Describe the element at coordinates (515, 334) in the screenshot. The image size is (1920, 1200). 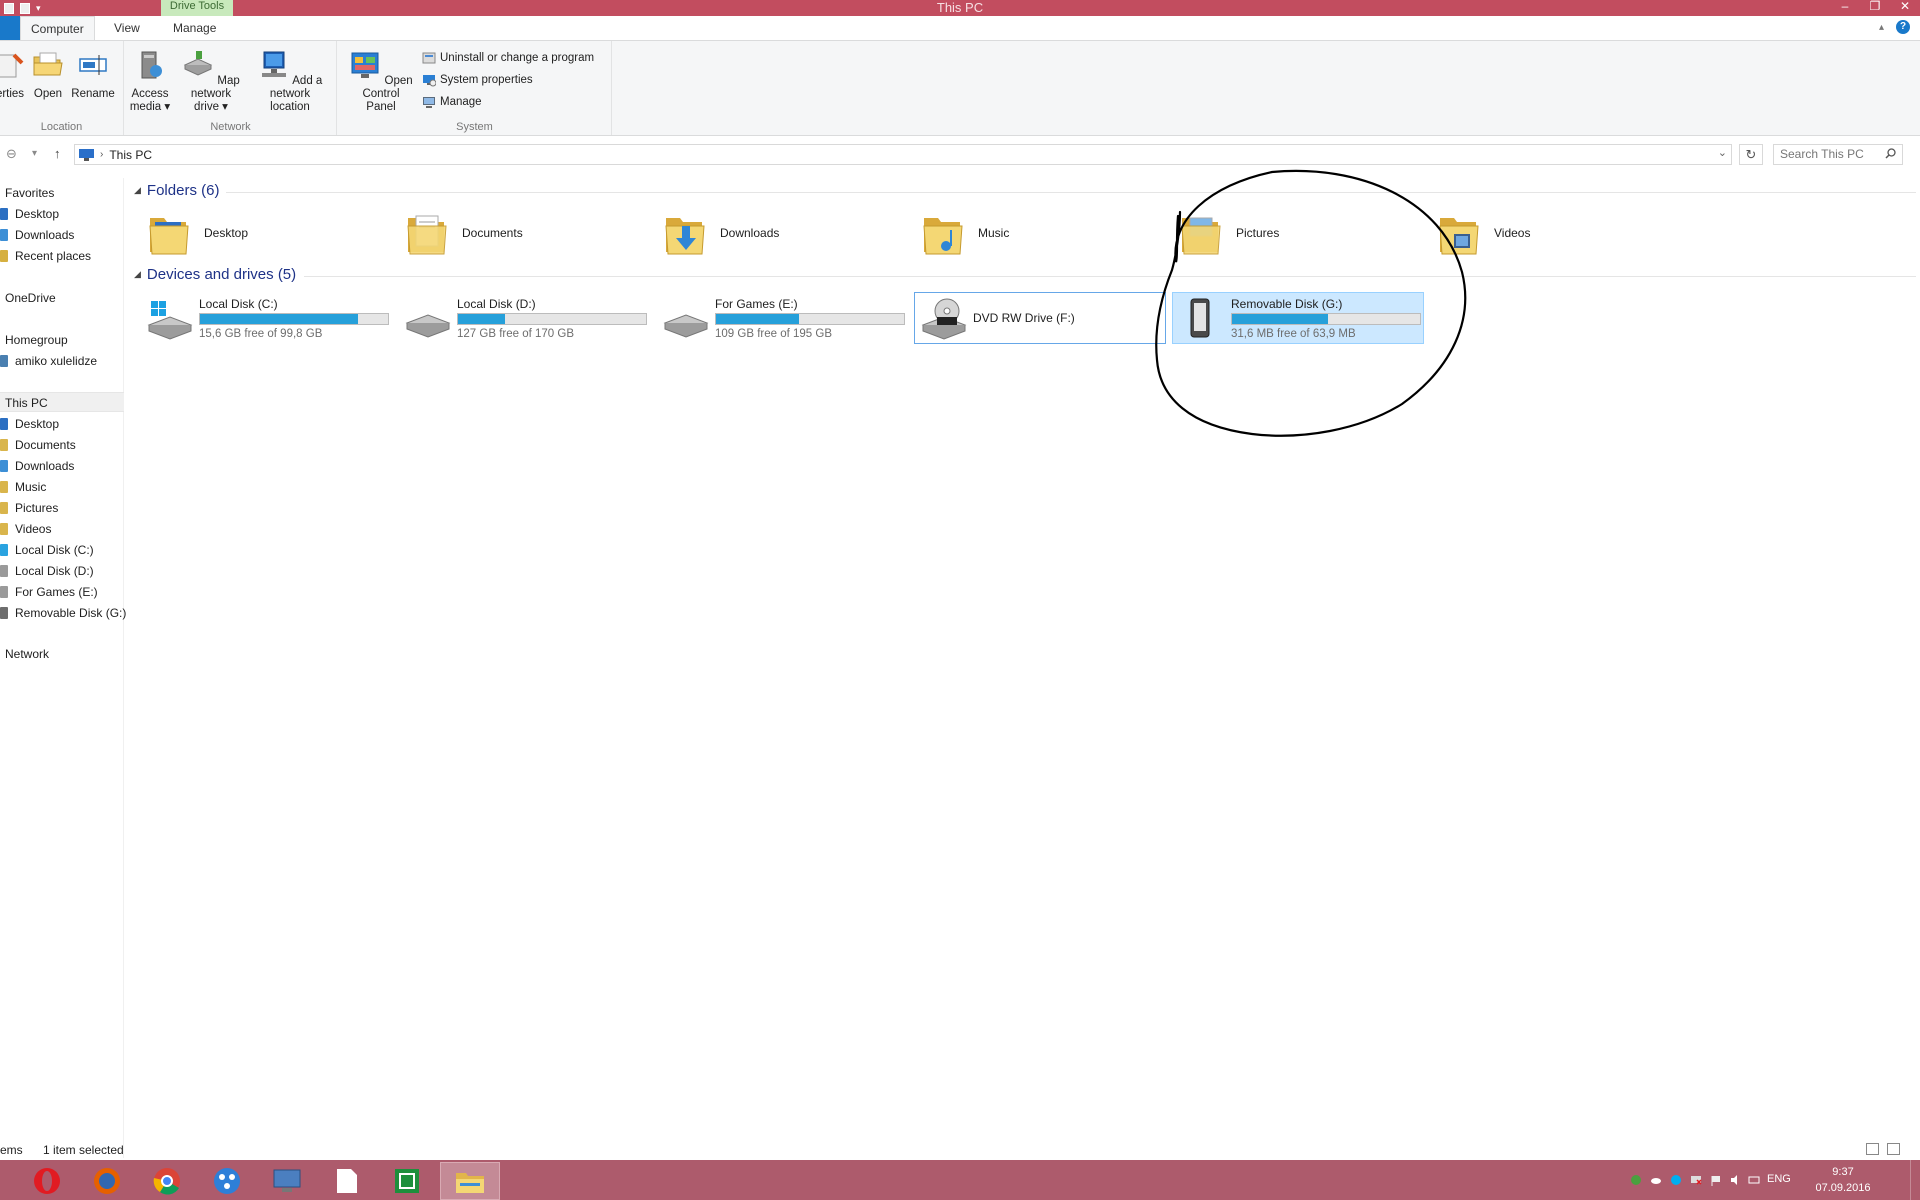
I see `drive-free-space: 127 GB free of 170 GB` at that location.